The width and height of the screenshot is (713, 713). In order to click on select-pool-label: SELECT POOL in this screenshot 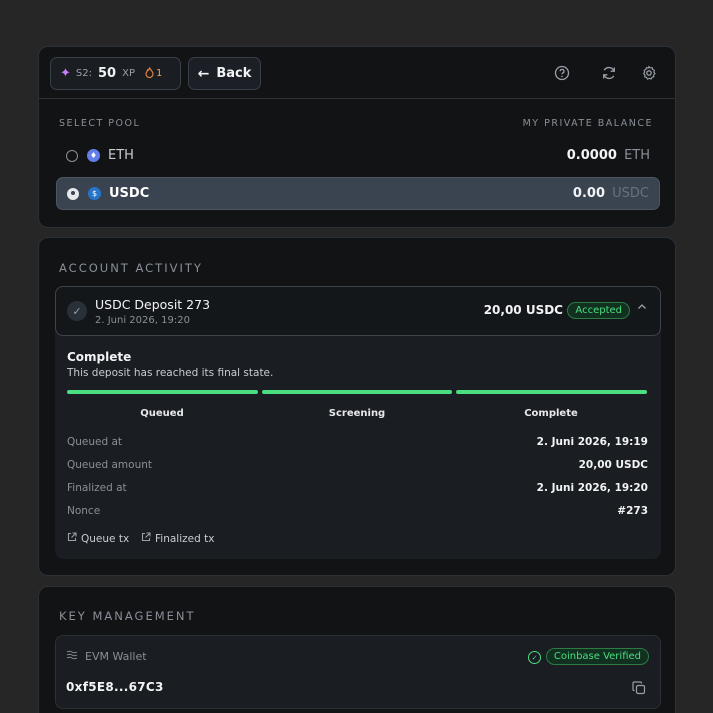, I will do `click(100, 123)`.